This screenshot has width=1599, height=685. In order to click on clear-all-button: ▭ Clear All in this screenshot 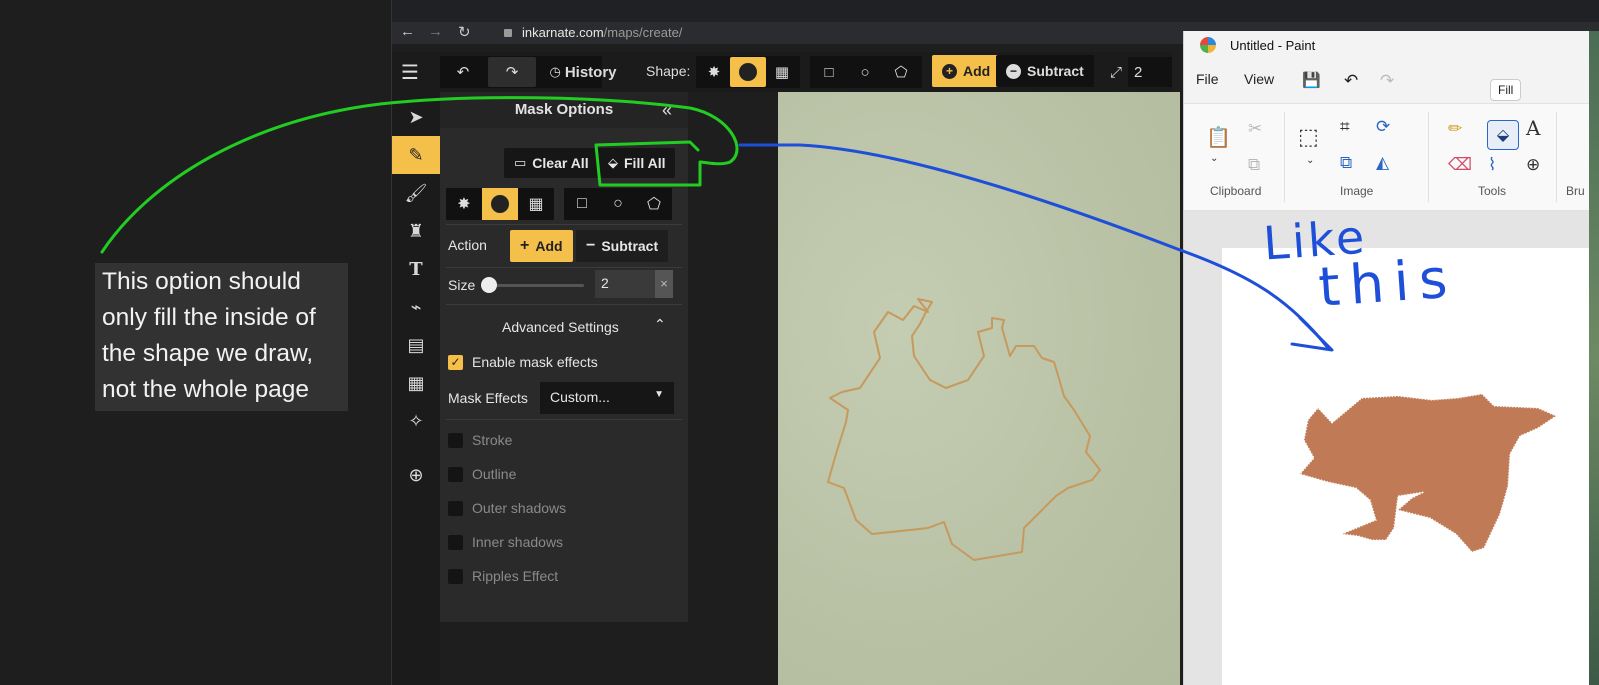, I will do `click(551, 163)`.